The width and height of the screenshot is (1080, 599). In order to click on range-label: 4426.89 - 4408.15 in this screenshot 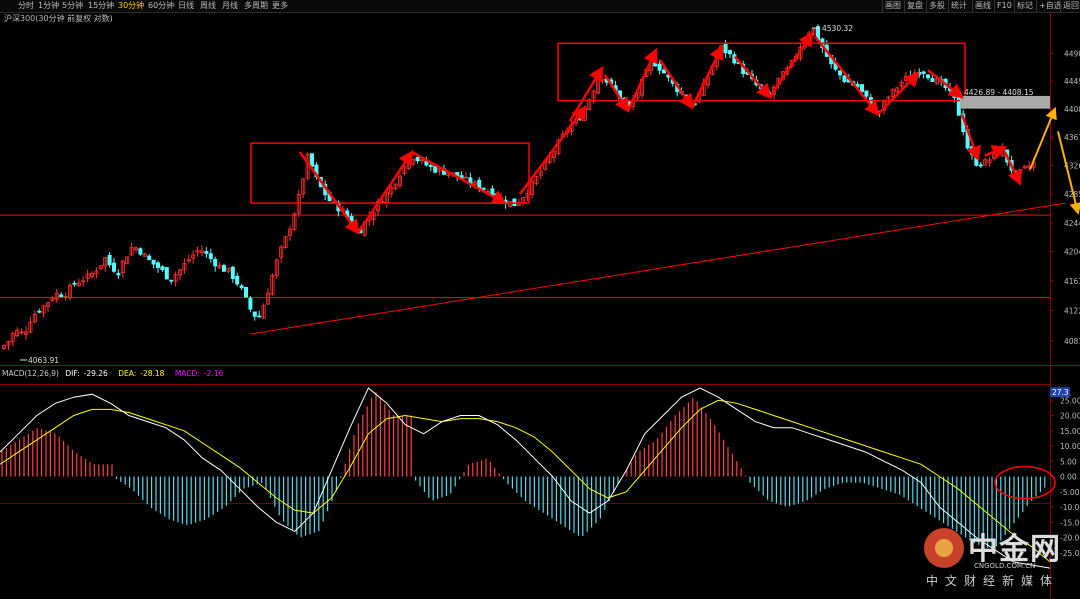, I will do `click(999, 92)`.